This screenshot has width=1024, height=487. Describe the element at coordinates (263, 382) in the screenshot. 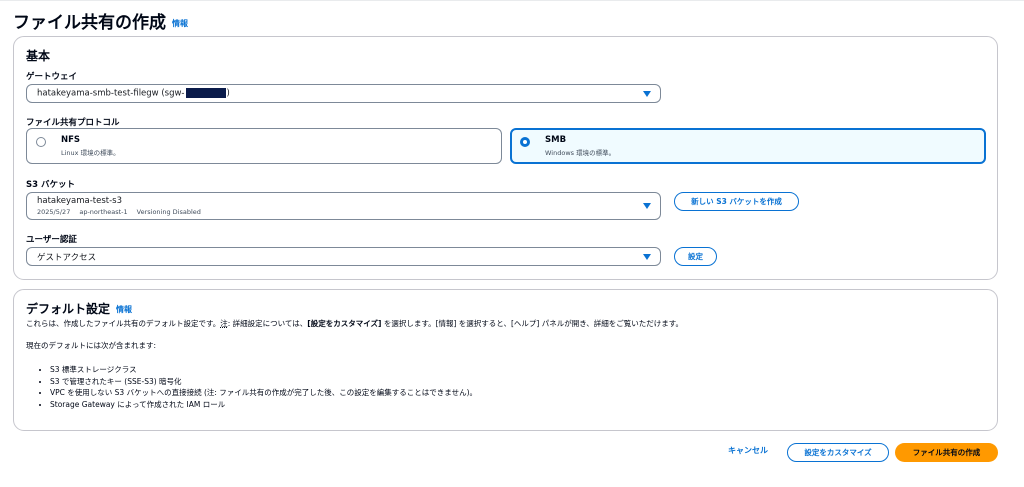

I see `list-item: S3 で管理されたキー (SSE-S3) 暗号化` at that location.